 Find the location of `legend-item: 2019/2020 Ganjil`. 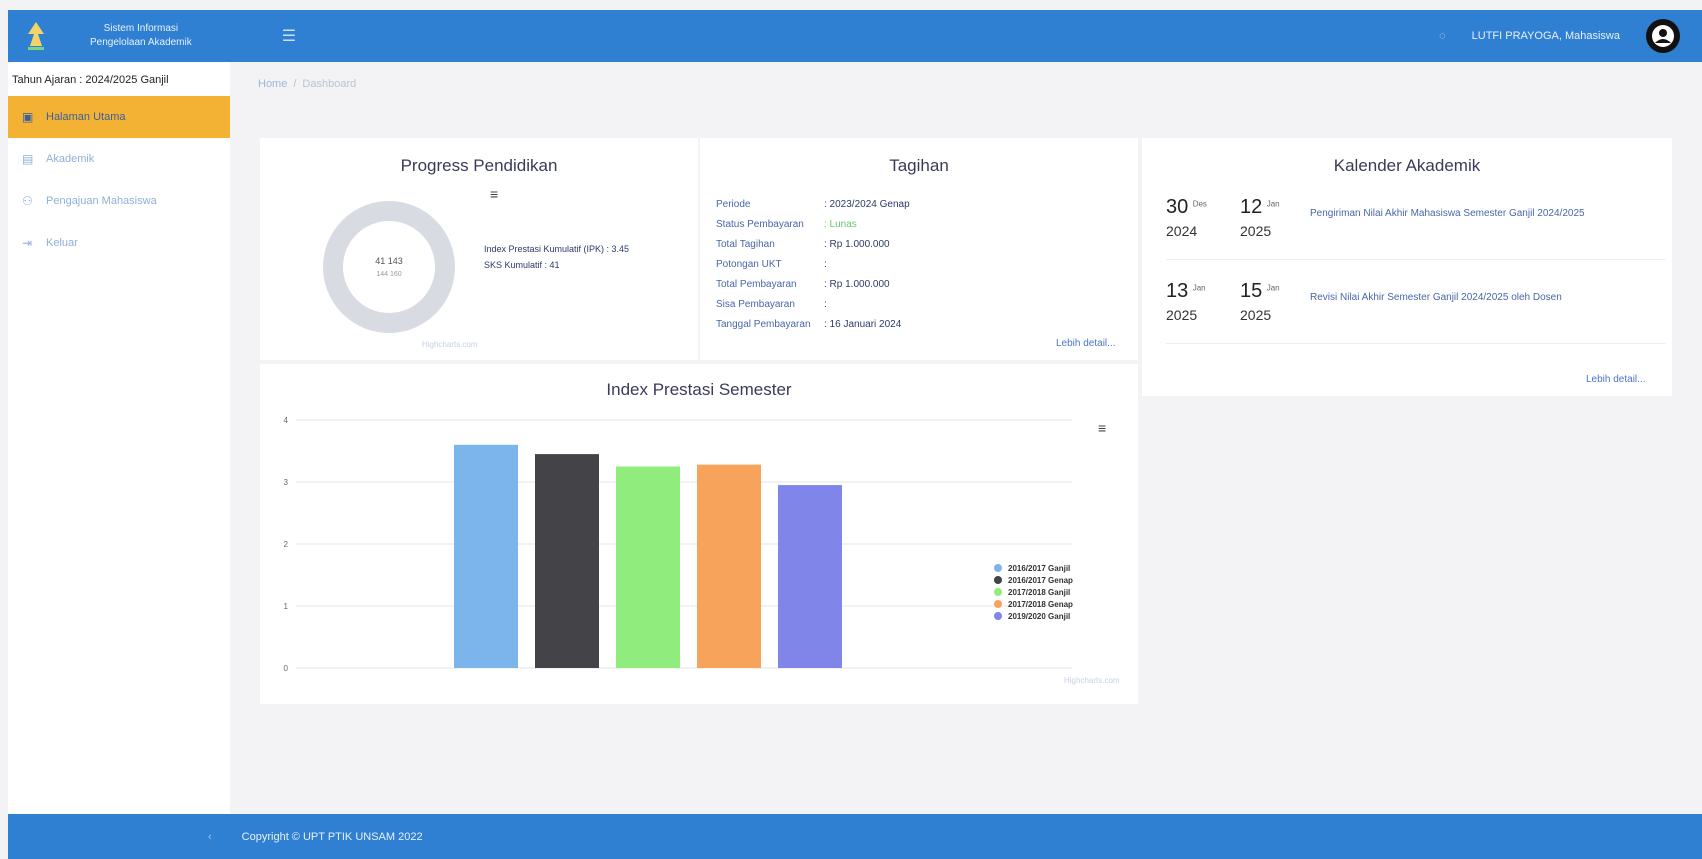

legend-item: 2019/2020 Ganjil is located at coordinates (1039, 616).